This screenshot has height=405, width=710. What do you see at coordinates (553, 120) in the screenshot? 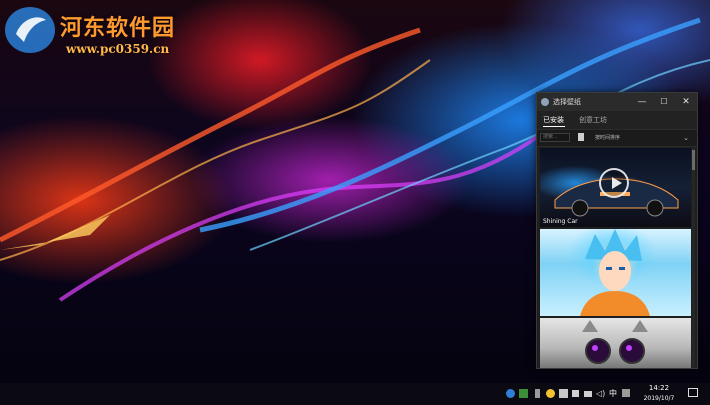
I see `tab-installed: 已安装` at bounding box center [553, 120].